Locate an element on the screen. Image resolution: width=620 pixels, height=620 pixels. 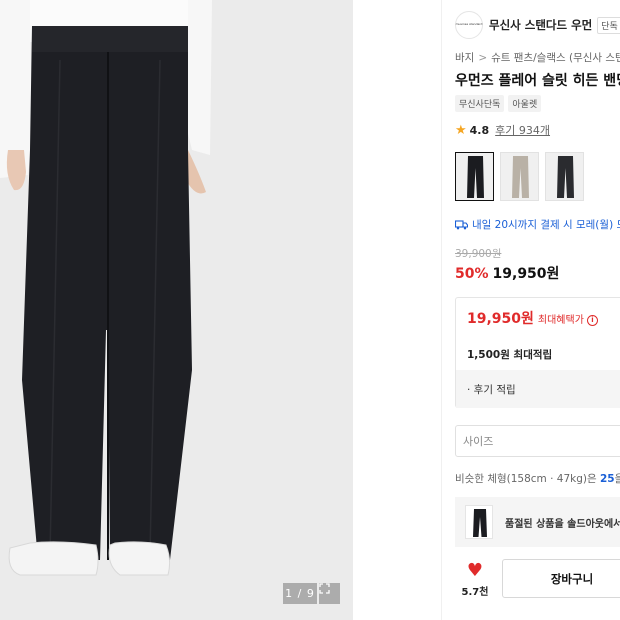
rating-row: ★ 4.8 후기 934개 is located at coordinates (502, 130).